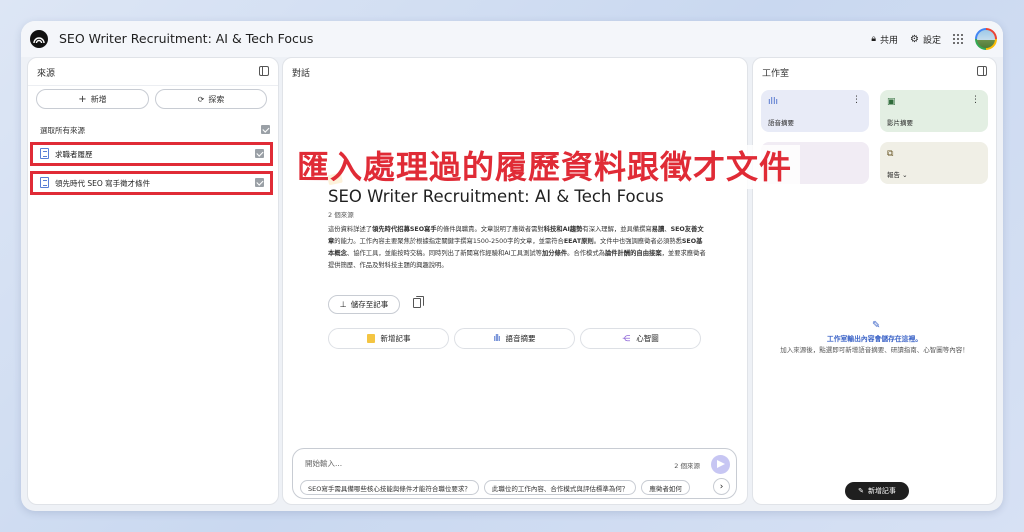 The image size is (1024, 532). What do you see at coordinates (343, 304) in the screenshot?
I see `pin-icon: ⊥` at bounding box center [343, 304].